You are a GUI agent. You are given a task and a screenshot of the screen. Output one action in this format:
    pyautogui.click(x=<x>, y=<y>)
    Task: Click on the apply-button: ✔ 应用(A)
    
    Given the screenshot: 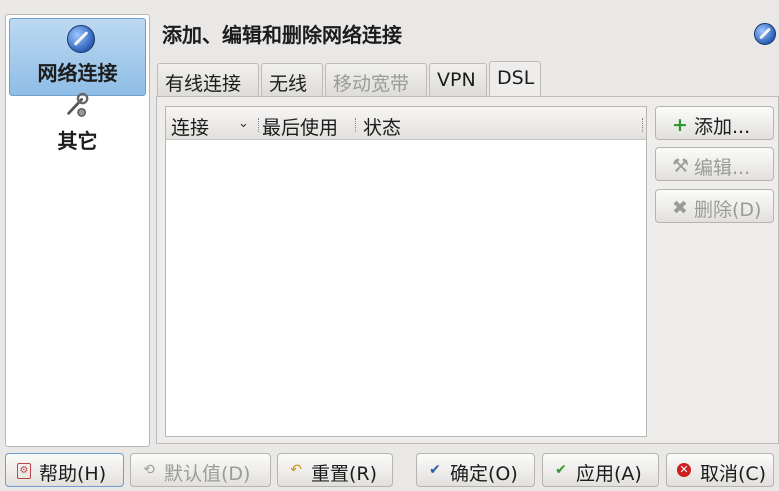 What is the action you would take?
    pyautogui.click(x=600, y=470)
    